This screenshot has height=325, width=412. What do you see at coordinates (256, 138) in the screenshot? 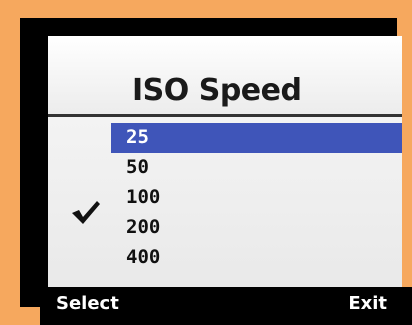
I see `iso-option-25: 25` at bounding box center [256, 138].